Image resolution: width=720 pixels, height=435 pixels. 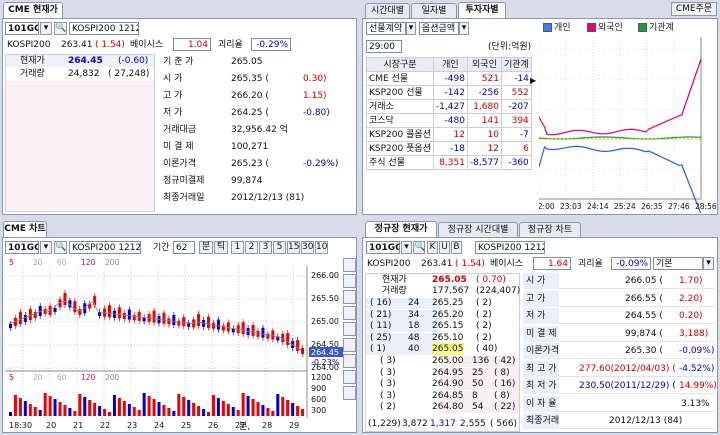 What do you see at coordinates (439, 28) in the screenshot?
I see `amount-select: 옵션금액` at bounding box center [439, 28].